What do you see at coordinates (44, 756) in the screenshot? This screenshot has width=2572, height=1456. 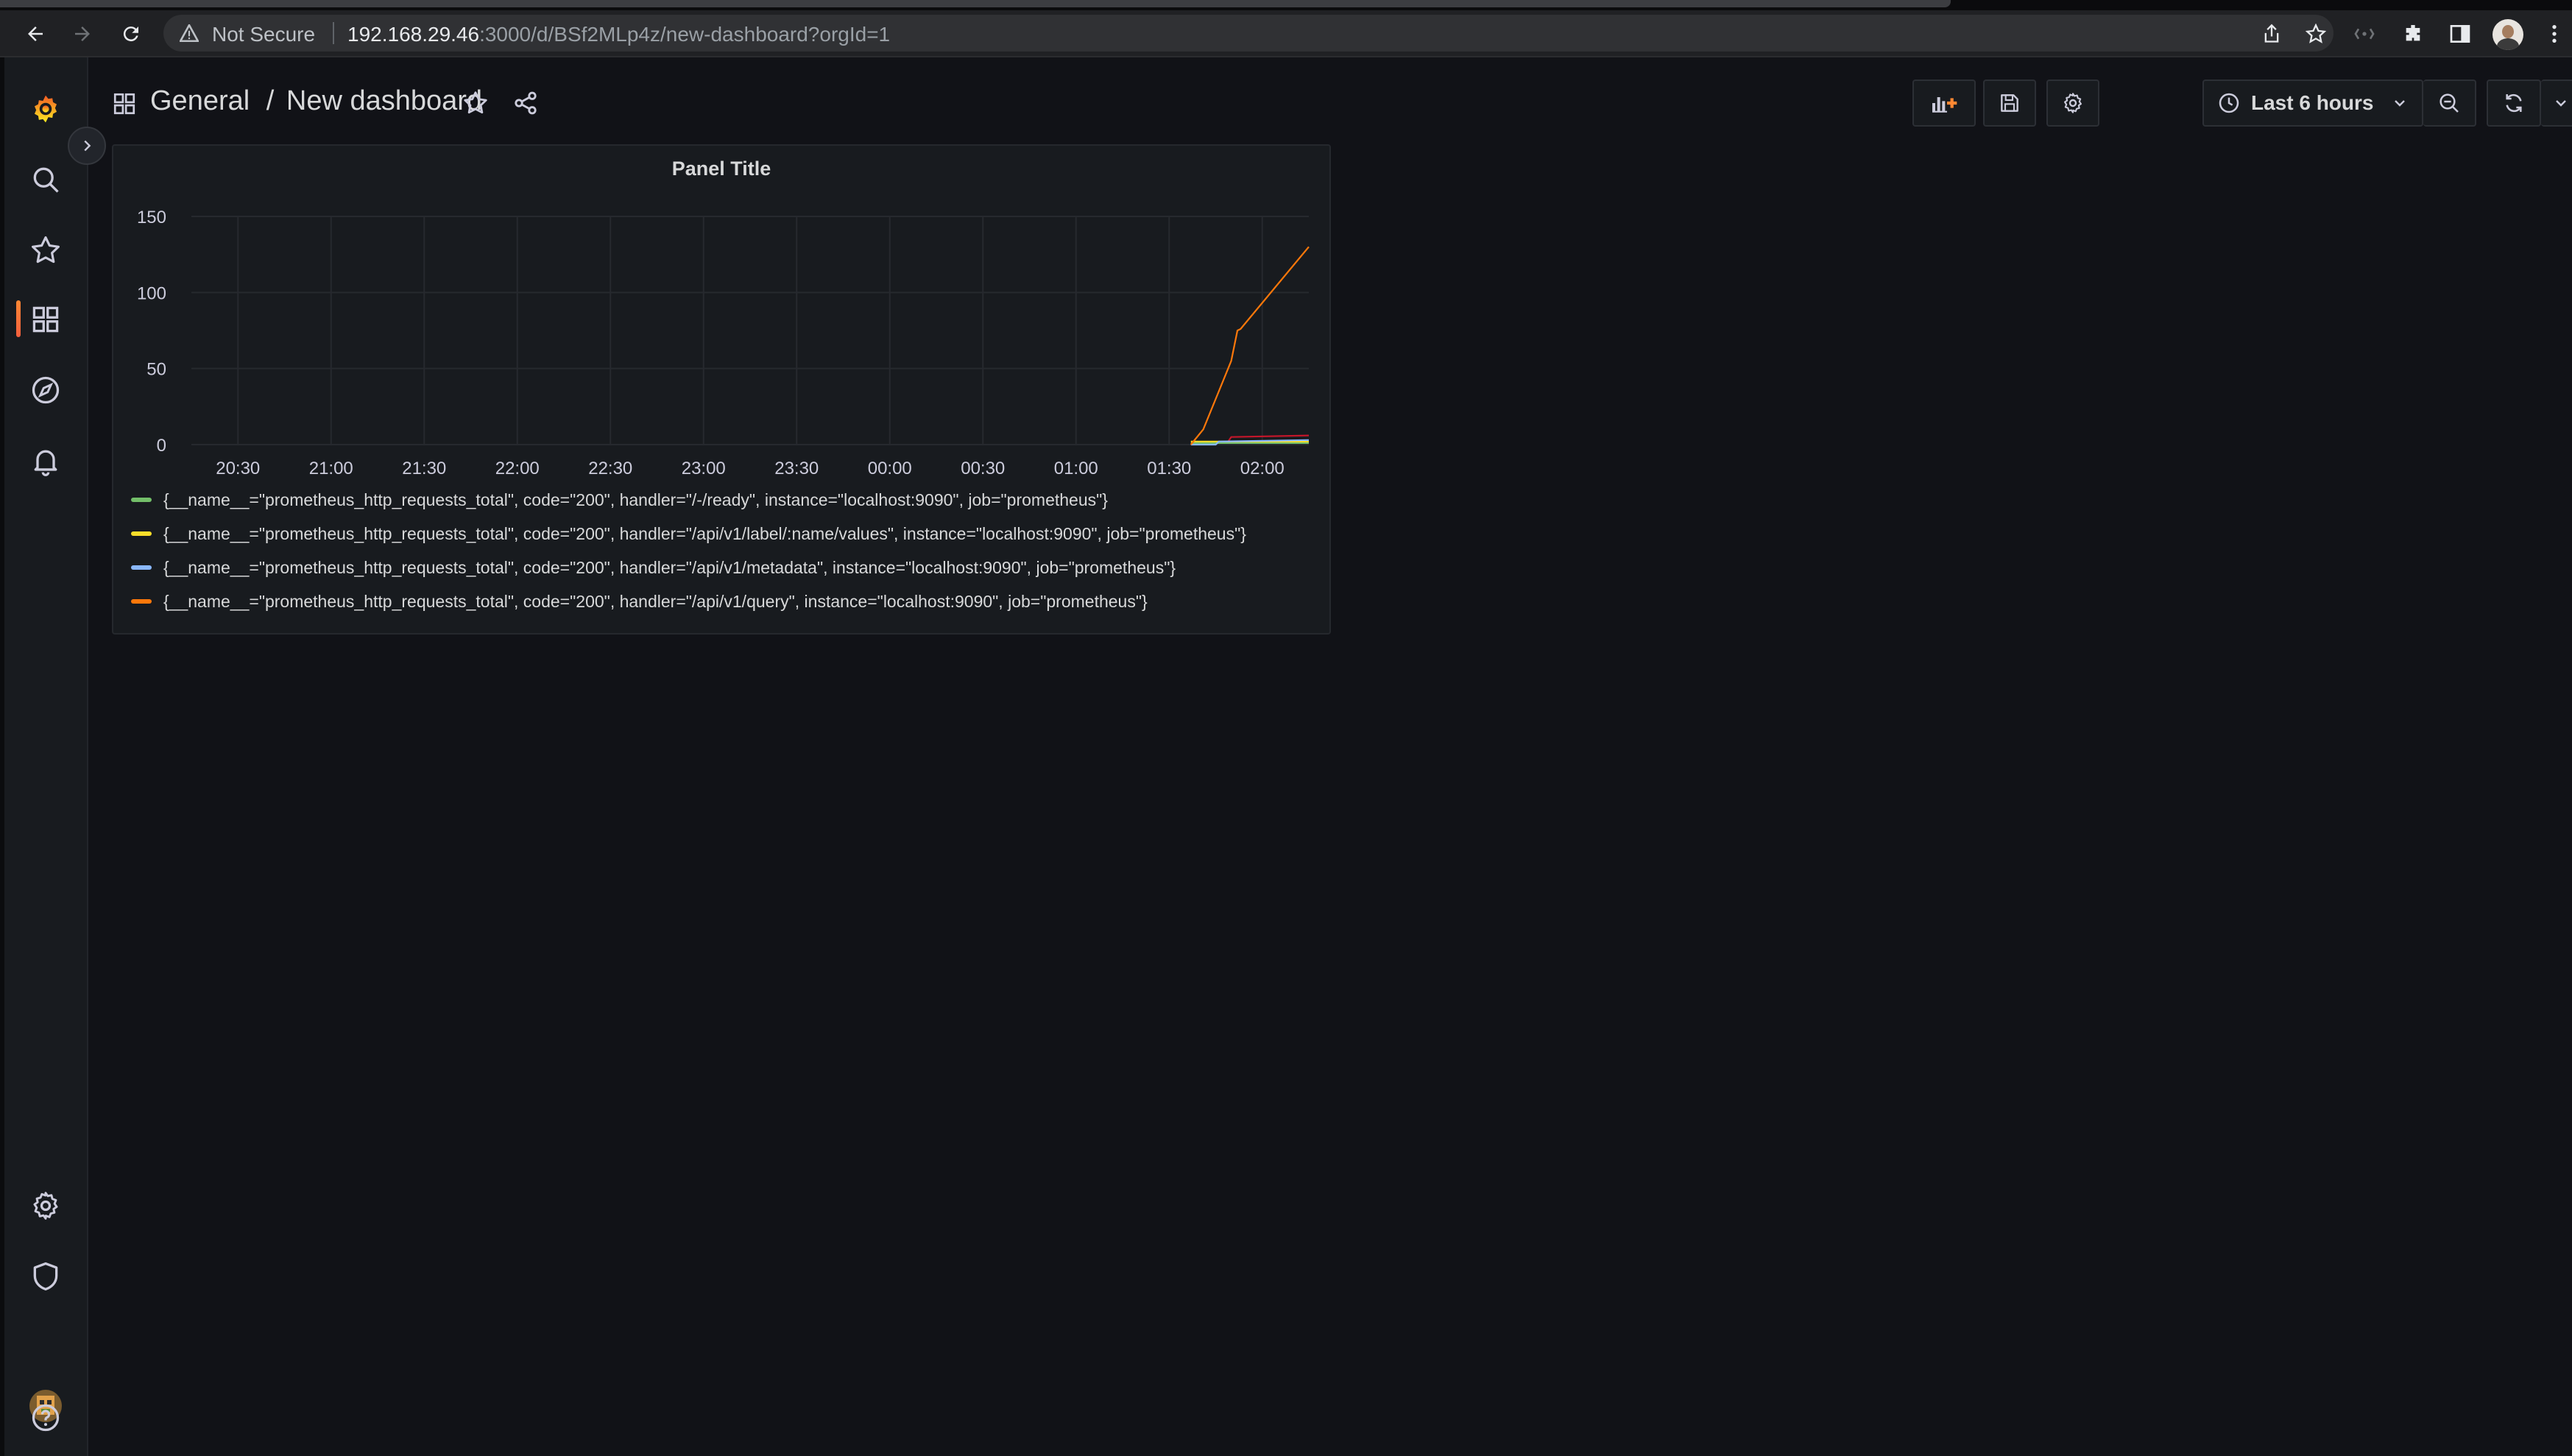 I see `sidemenu` at bounding box center [44, 756].